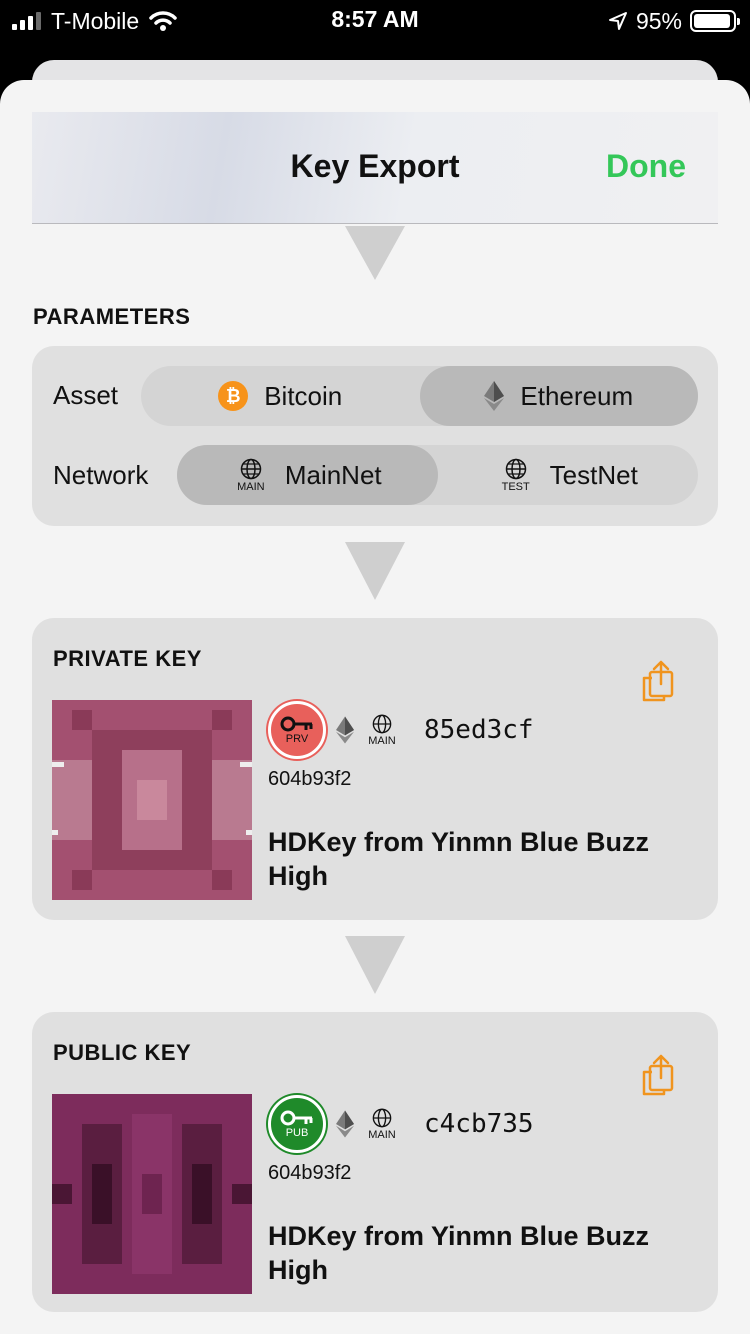  I want to click on segment-testnet-label: TestNet, so click(593, 474).